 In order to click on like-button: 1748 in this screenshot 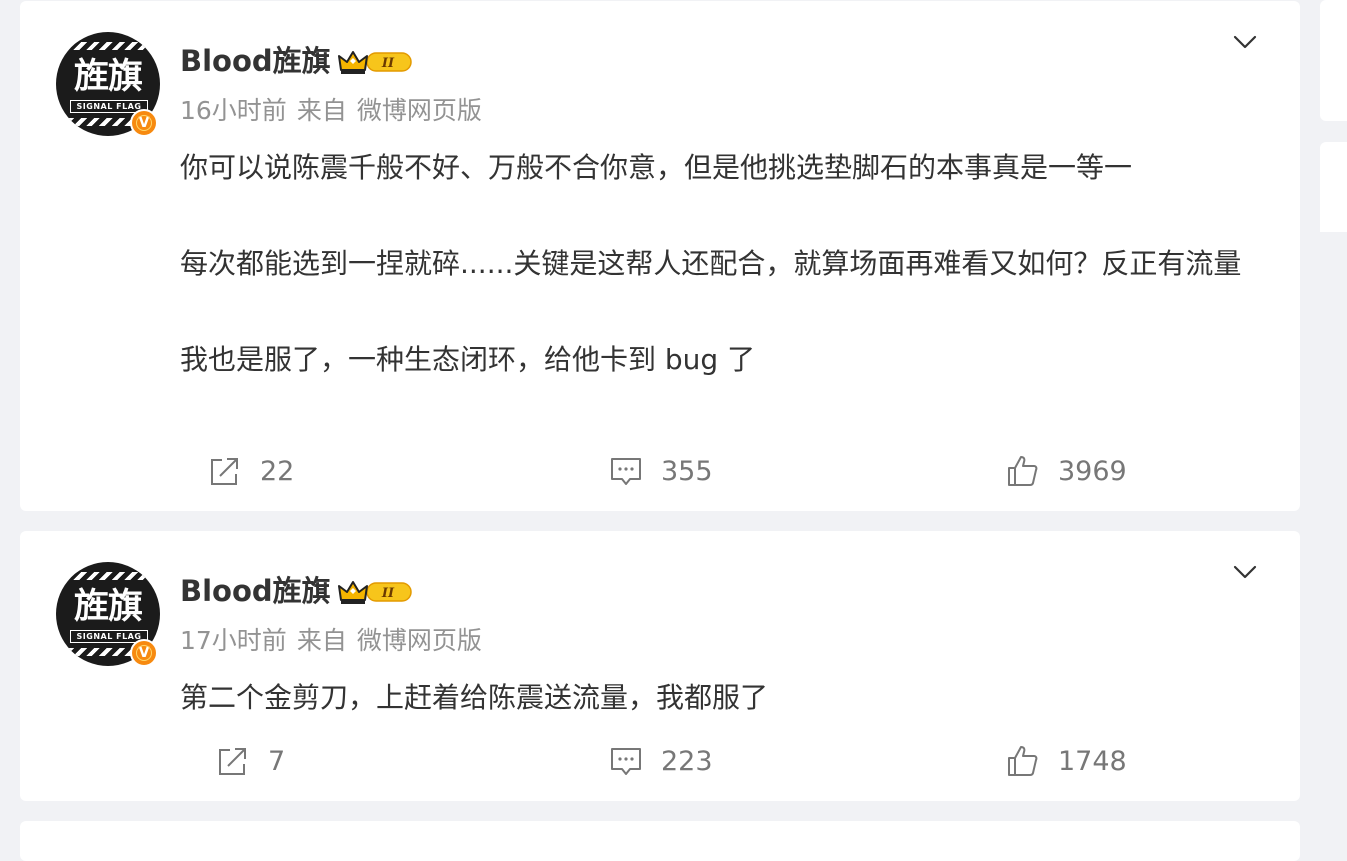, I will do `click(1066, 761)`.